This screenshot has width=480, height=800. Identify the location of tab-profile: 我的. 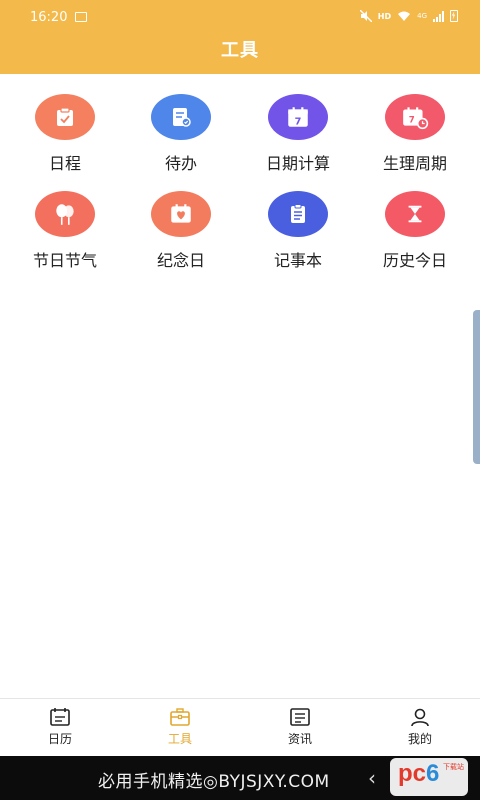
(420, 727).